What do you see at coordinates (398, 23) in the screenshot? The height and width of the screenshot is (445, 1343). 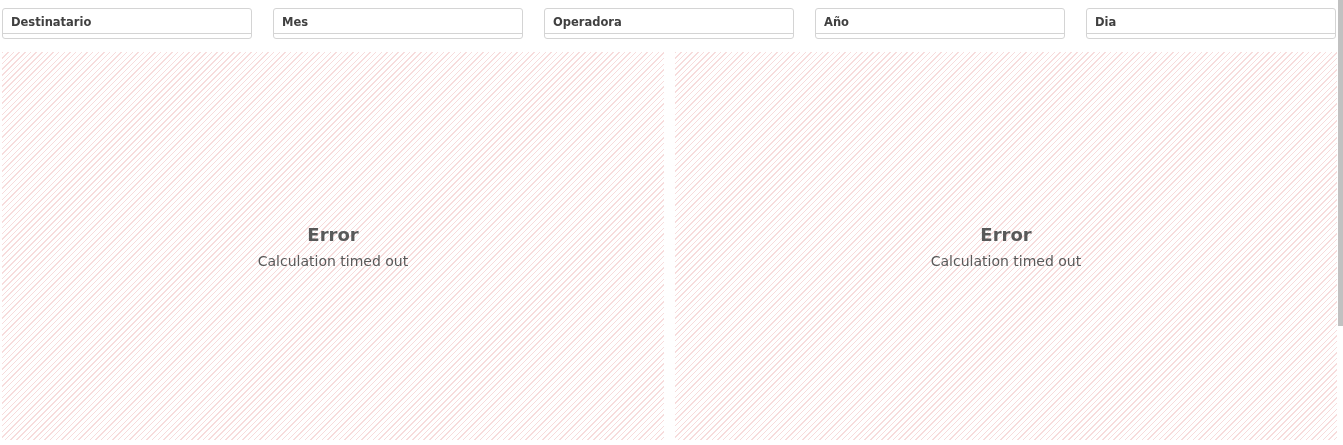 I see `filter-pane: Mes` at bounding box center [398, 23].